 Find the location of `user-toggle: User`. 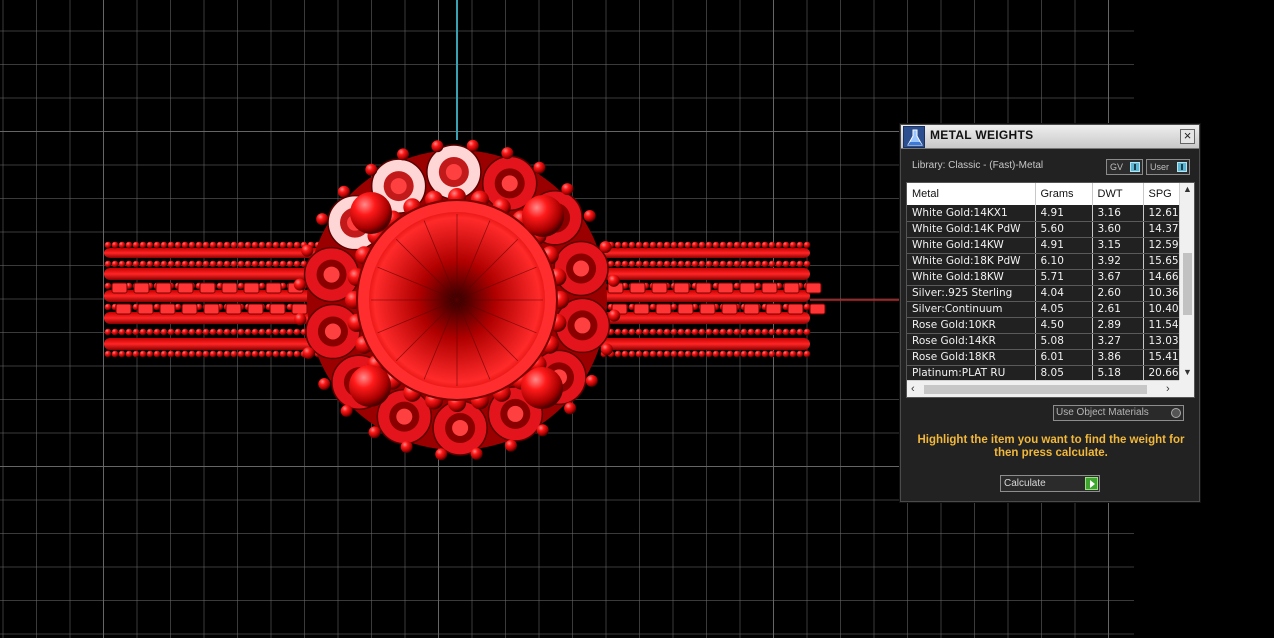

user-toggle: User is located at coordinates (1168, 167).